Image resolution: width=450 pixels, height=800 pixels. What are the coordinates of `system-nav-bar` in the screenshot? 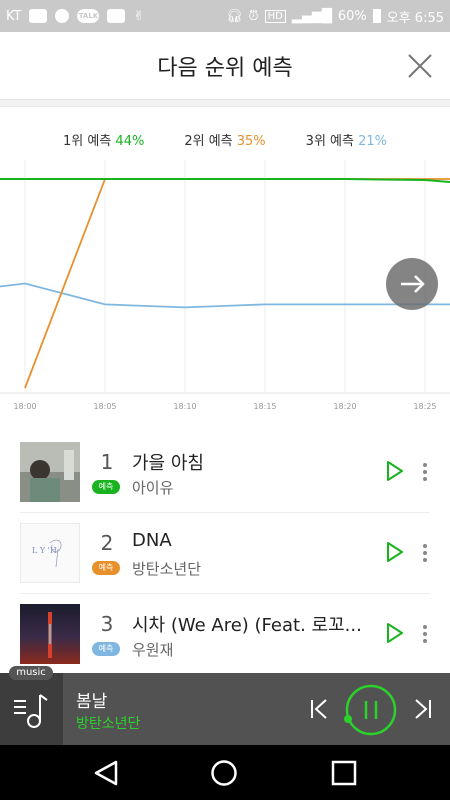 It's located at (225, 772).